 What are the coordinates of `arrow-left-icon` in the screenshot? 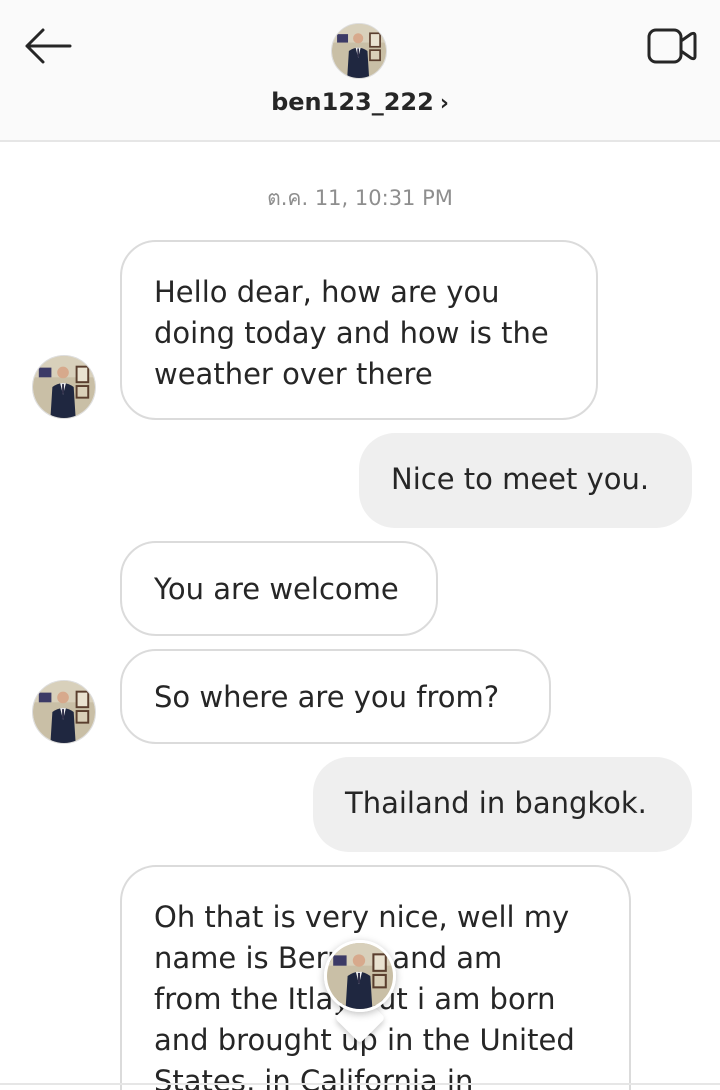 It's located at (48, 46).